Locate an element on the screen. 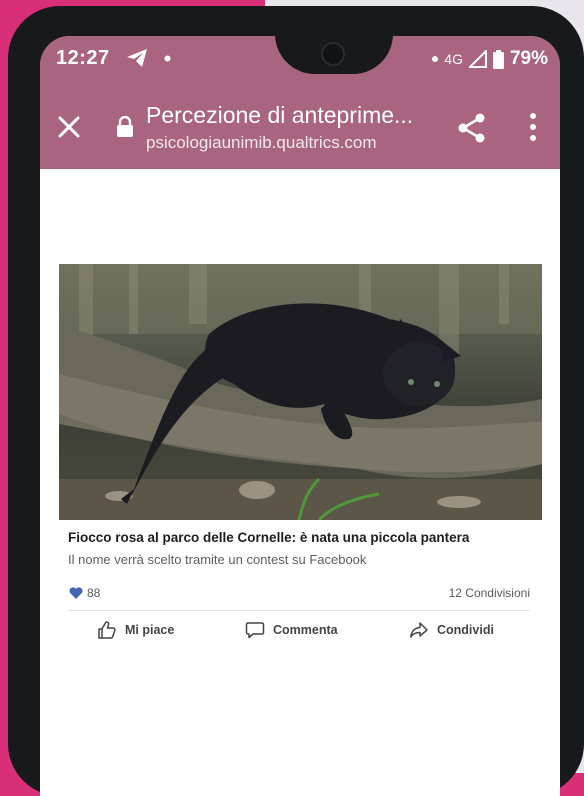  share-icon is located at coordinates (472, 128).